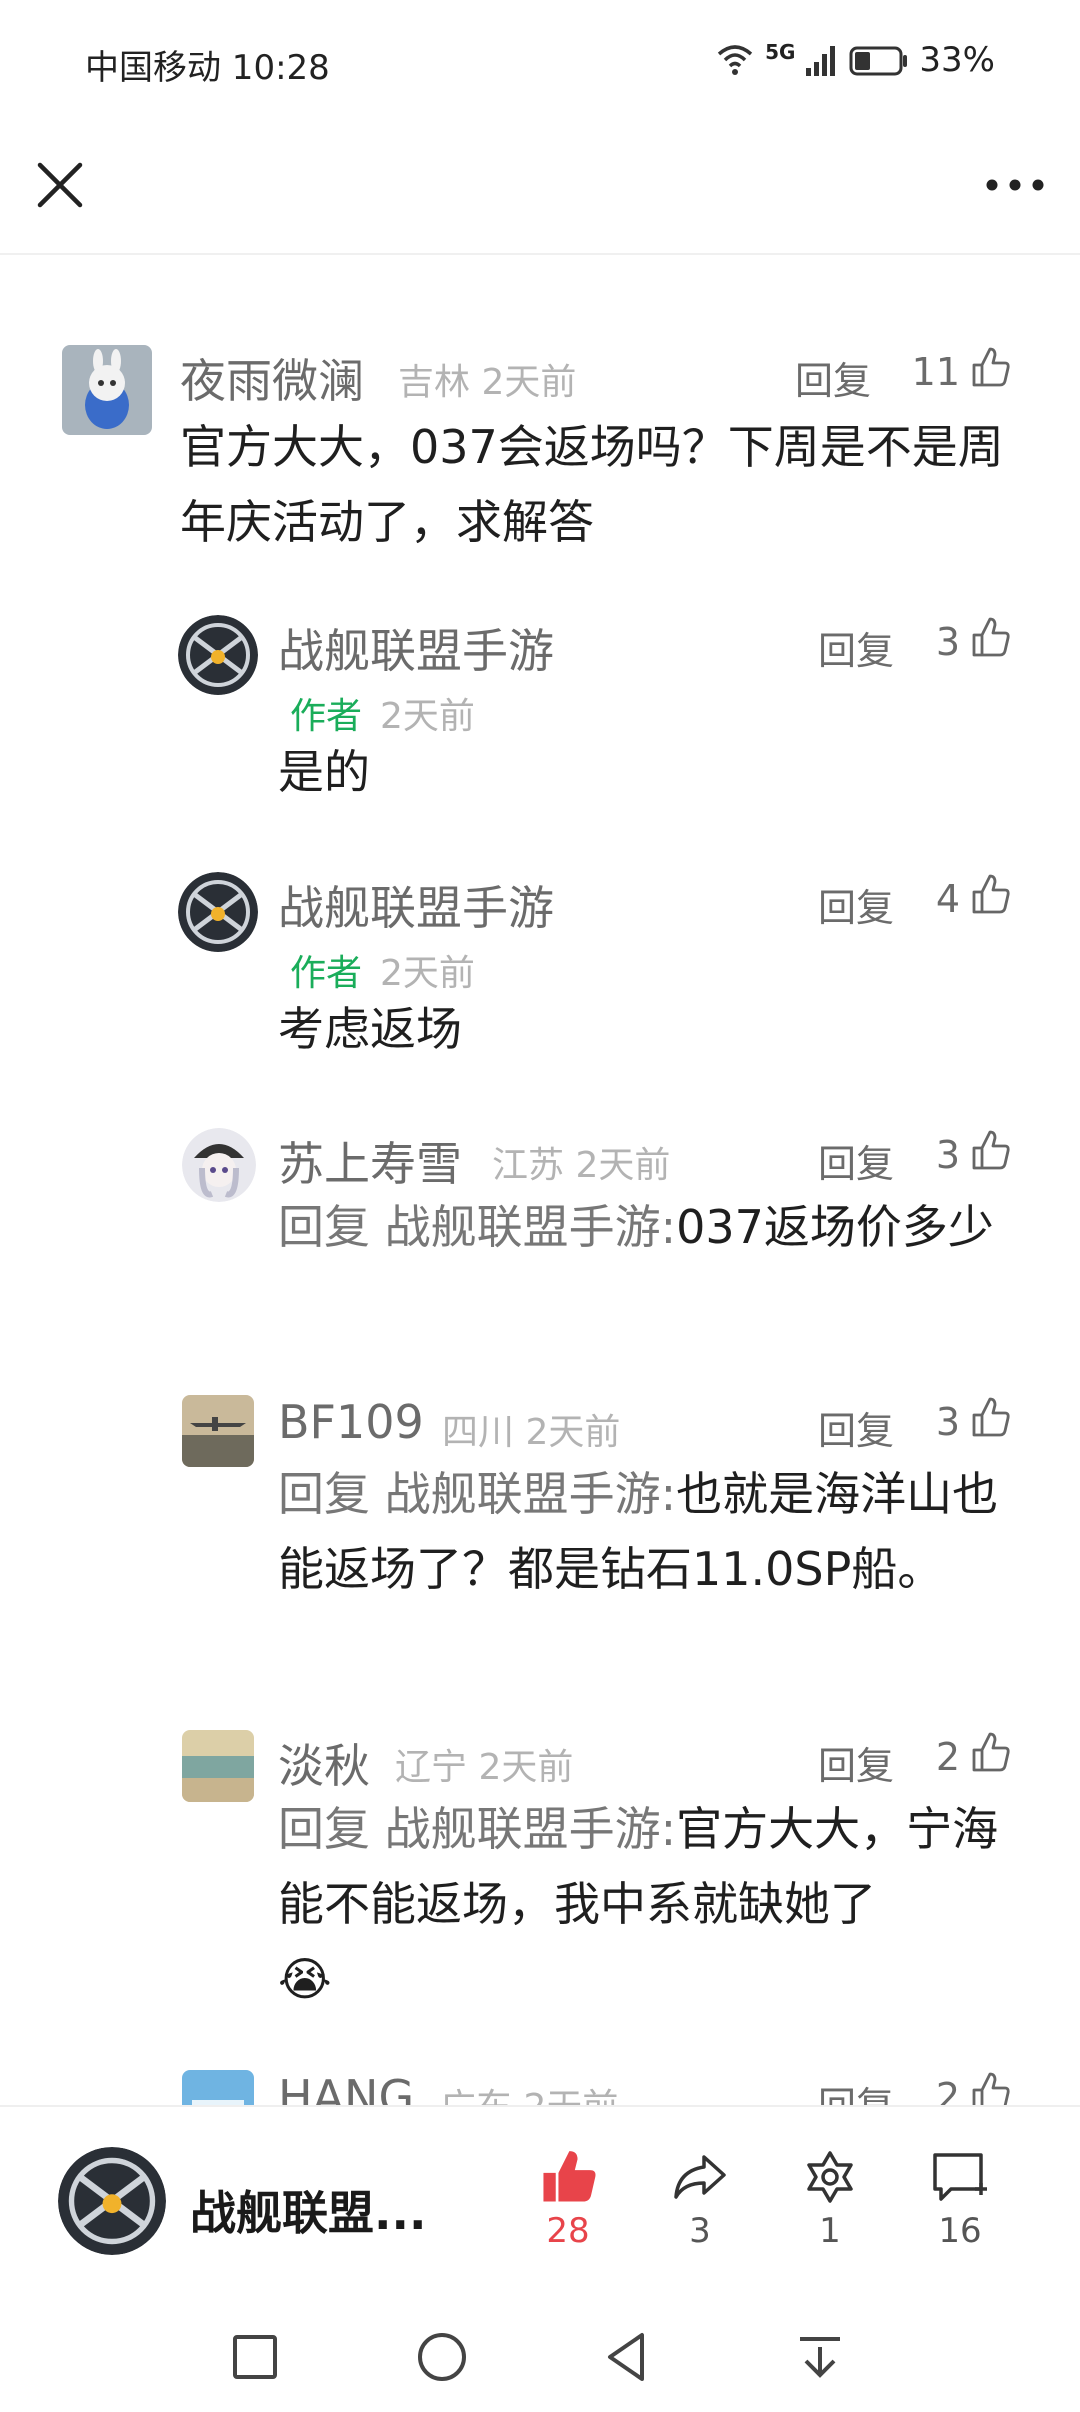 The height and width of the screenshot is (2412, 1080). What do you see at coordinates (947, 899) in the screenshot?
I see `like-count: 4` at bounding box center [947, 899].